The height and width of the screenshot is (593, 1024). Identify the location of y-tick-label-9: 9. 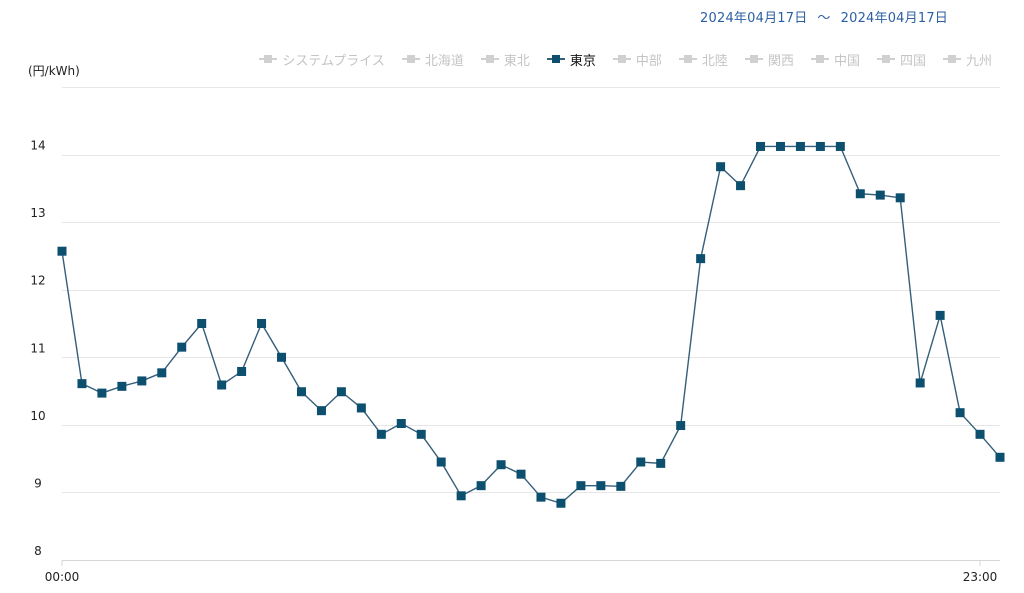
(38, 483).